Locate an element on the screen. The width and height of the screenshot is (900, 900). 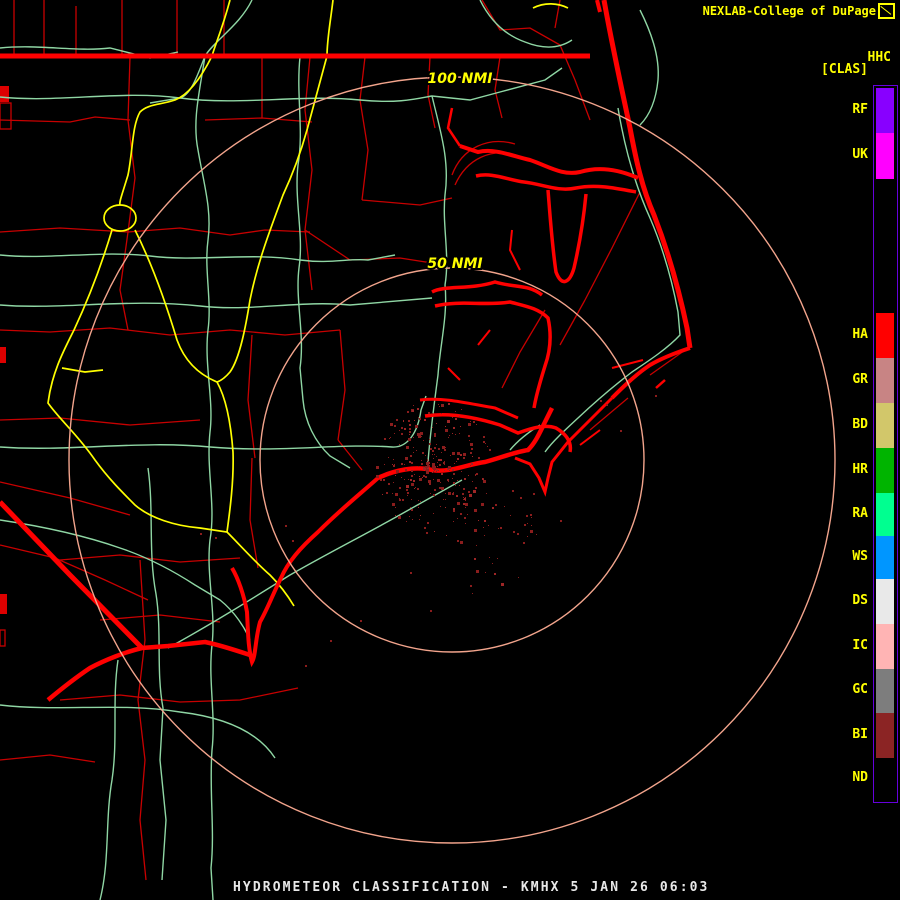
legend-swatch-IC is located at coordinates (885, 646).